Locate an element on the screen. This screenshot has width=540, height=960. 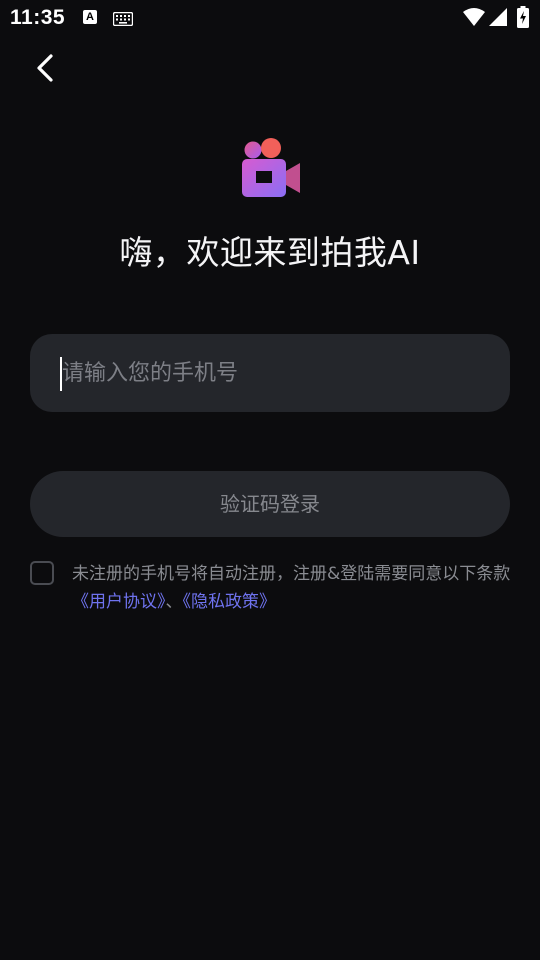
battery-charging-icon is located at coordinates (523, 19).